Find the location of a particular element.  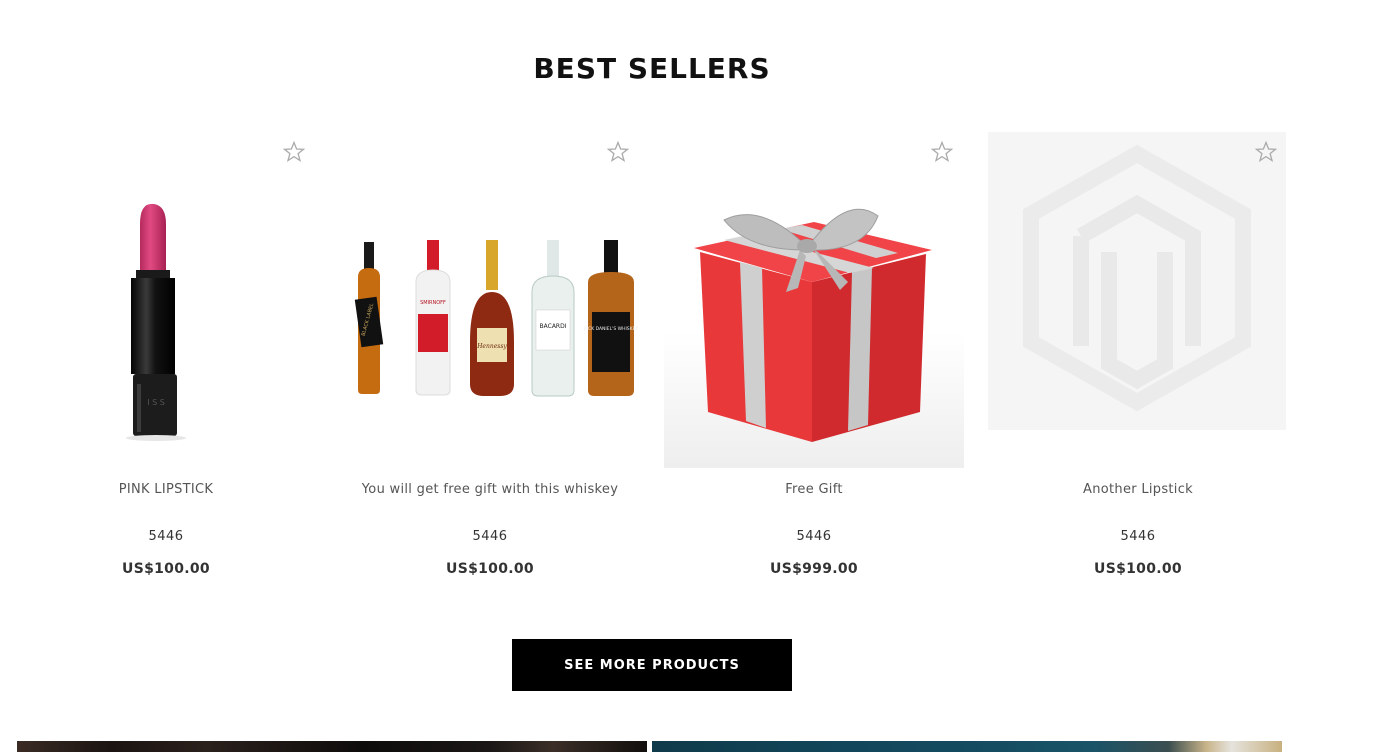

promo-banner-right is located at coordinates (967, 746).